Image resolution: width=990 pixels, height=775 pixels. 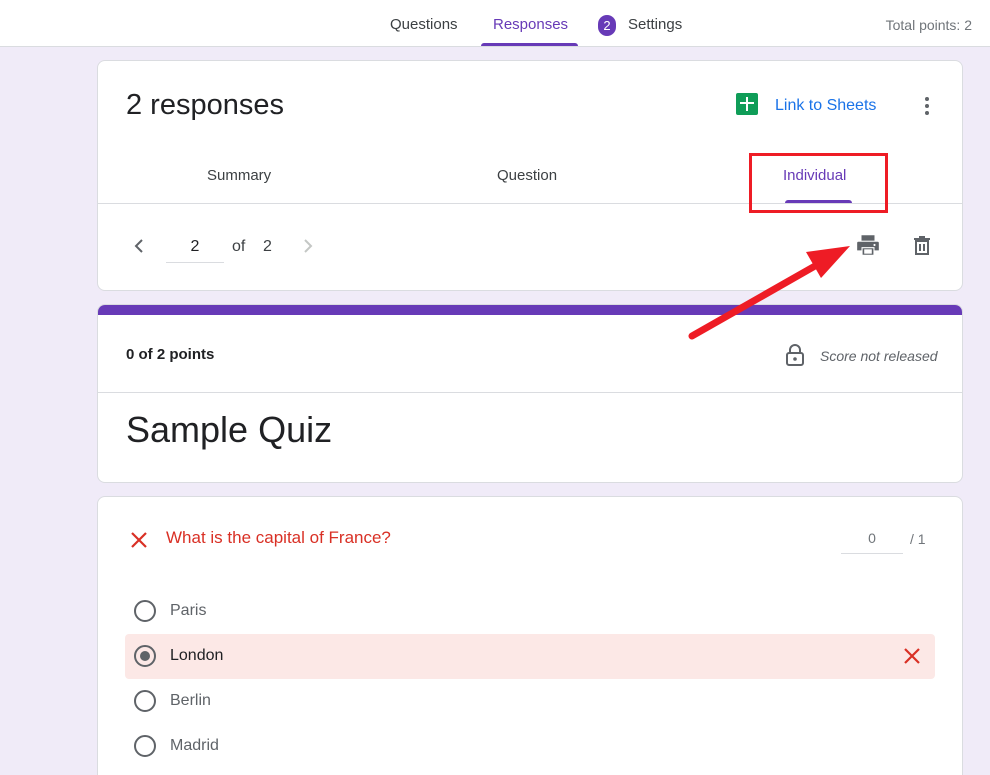 I want to click on pager-total: 2, so click(x=267, y=246).